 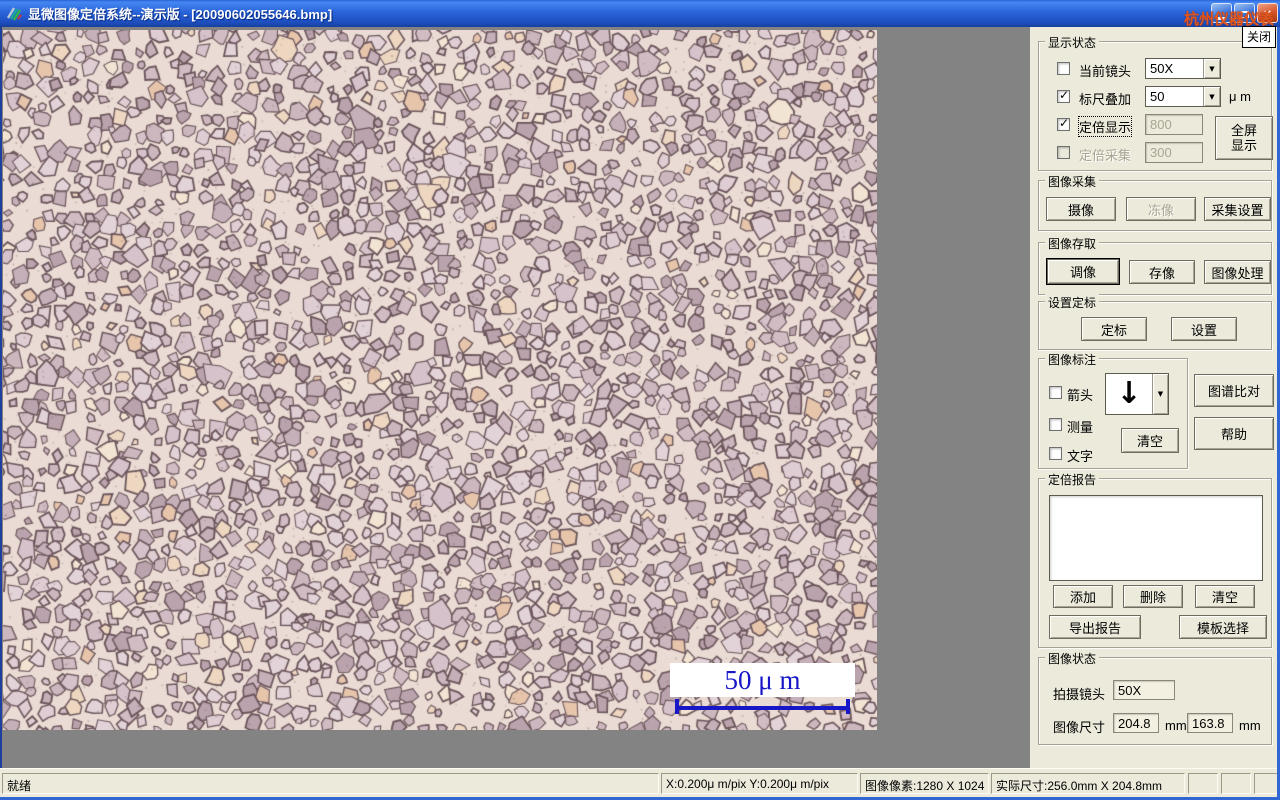 What do you see at coordinates (1083, 271) in the screenshot?
I see `load-image-button: 调像` at bounding box center [1083, 271].